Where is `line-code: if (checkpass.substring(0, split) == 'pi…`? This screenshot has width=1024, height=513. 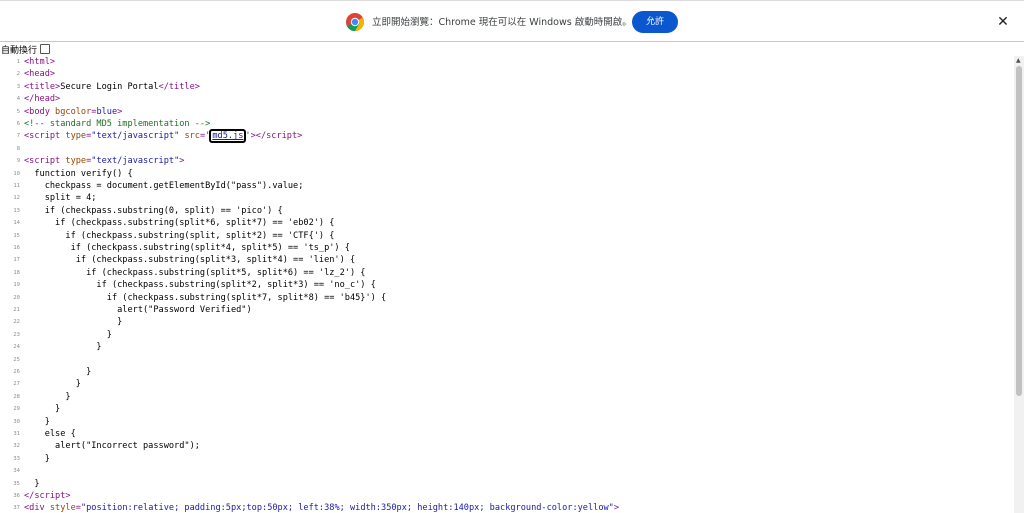 line-code: if (checkpass.substring(0, split) == 'pi… is located at coordinates (153, 210).